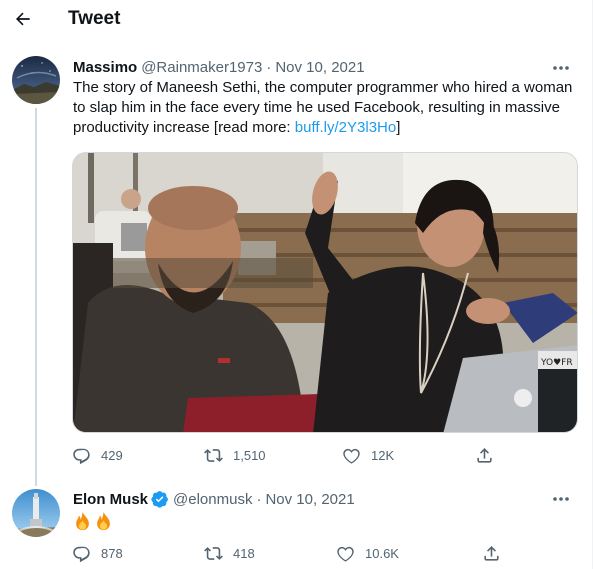  I want to click on back-button, so click(23, 19).